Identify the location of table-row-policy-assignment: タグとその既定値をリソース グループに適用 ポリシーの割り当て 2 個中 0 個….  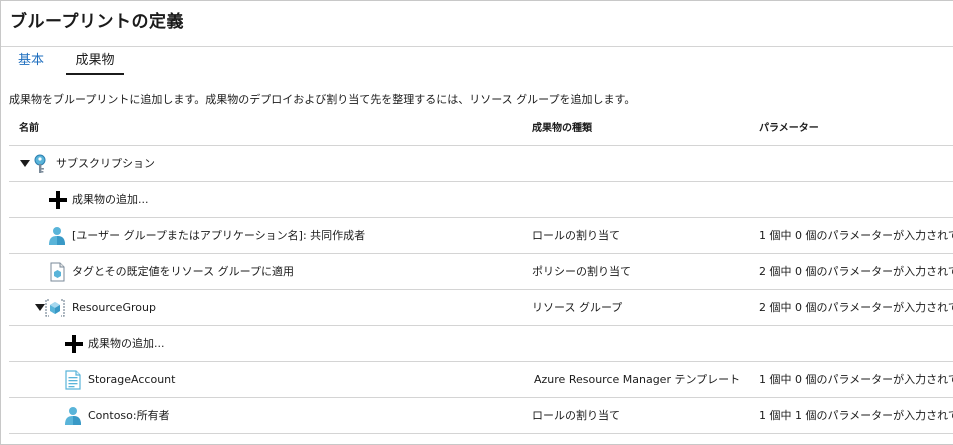
(481, 272).